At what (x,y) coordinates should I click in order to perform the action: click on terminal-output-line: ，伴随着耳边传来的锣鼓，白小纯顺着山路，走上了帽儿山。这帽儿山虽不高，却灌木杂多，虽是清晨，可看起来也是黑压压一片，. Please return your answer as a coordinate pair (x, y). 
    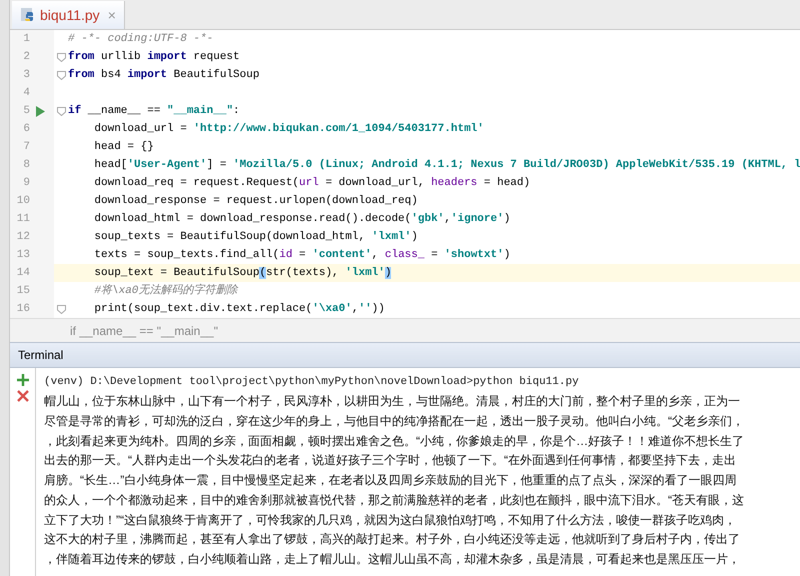
    Looking at the image, I should click on (392, 559).